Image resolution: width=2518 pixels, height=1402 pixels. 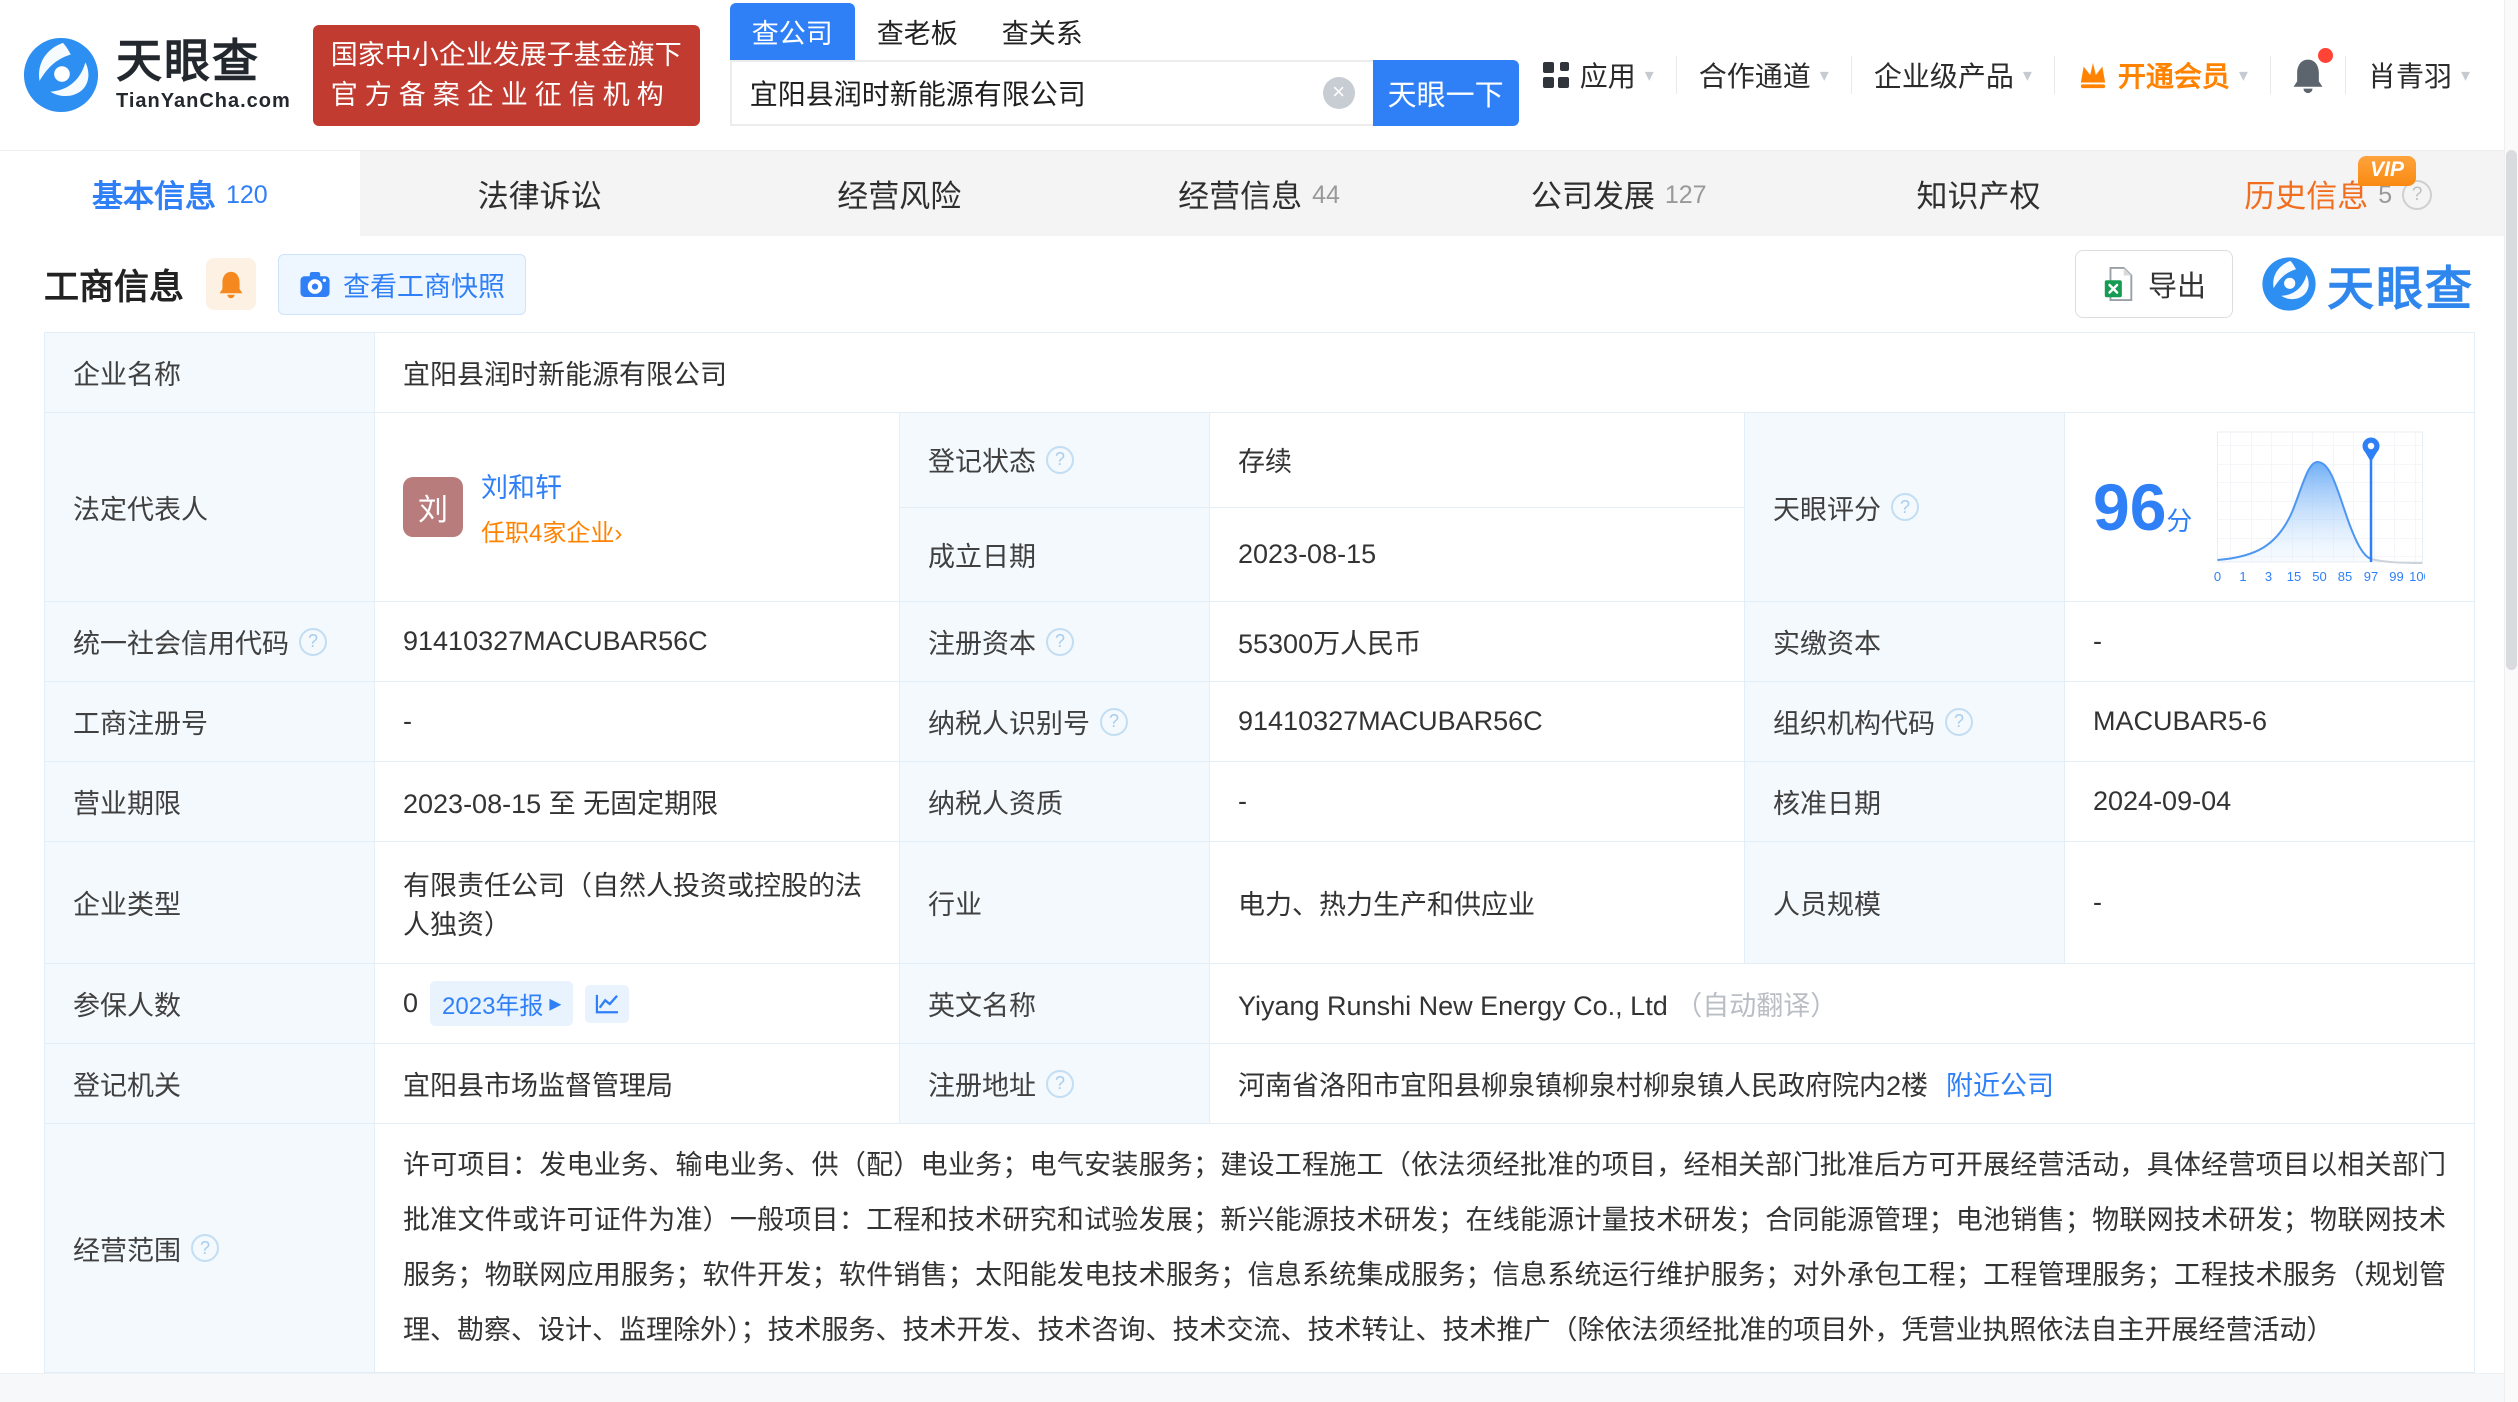 What do you see at coordinates (411, 1003) in the screenshot?
I see `insured-value: 0` at bounding box center [411, 1003].